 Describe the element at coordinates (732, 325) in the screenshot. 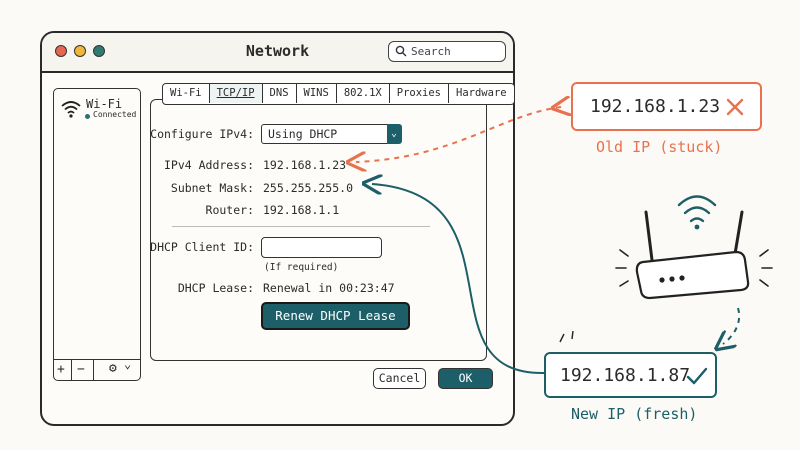

I see `router-to-new-ip-arrow` at that location.